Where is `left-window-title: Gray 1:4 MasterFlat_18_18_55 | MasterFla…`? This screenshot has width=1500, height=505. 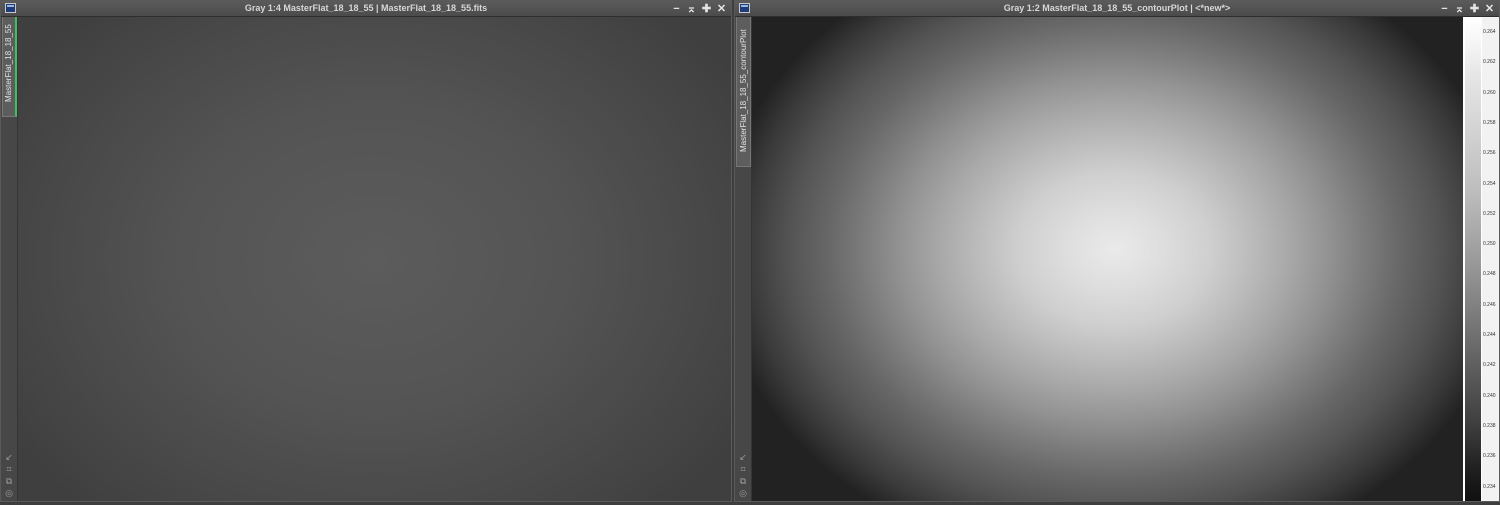 left-window-title: Gray 1:4 MasterFlat_18_18_55 | MasterFla… is located at coordinates (366, 8).